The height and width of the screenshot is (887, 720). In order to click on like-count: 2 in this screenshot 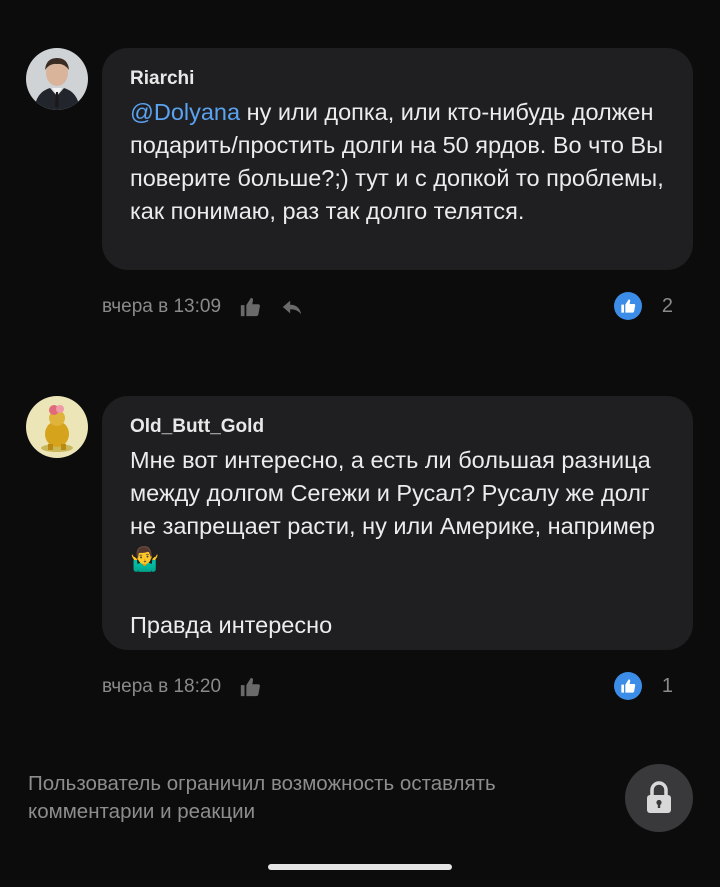, I will do `click(667, 305)`.